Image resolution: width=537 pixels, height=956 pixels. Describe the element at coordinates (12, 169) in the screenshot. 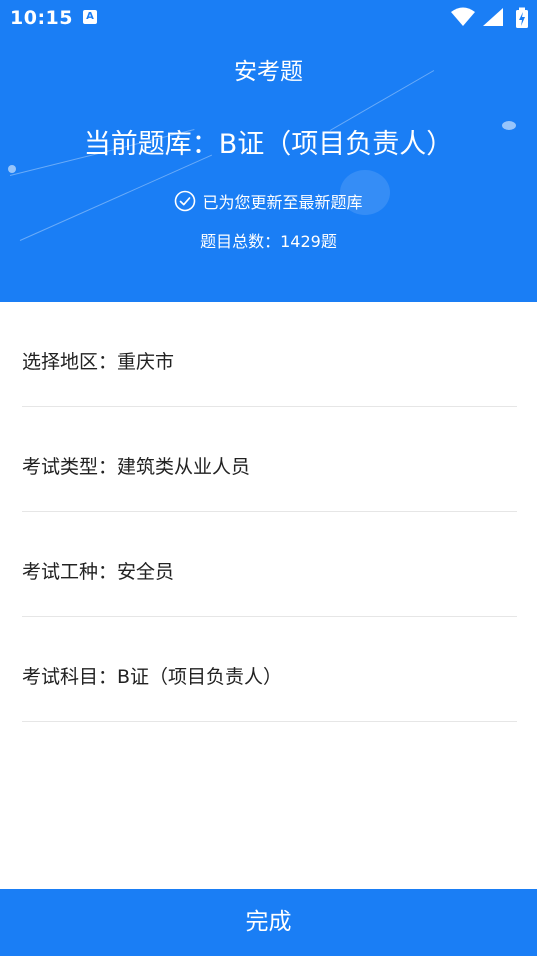

I see `decorative-dot` at that location.